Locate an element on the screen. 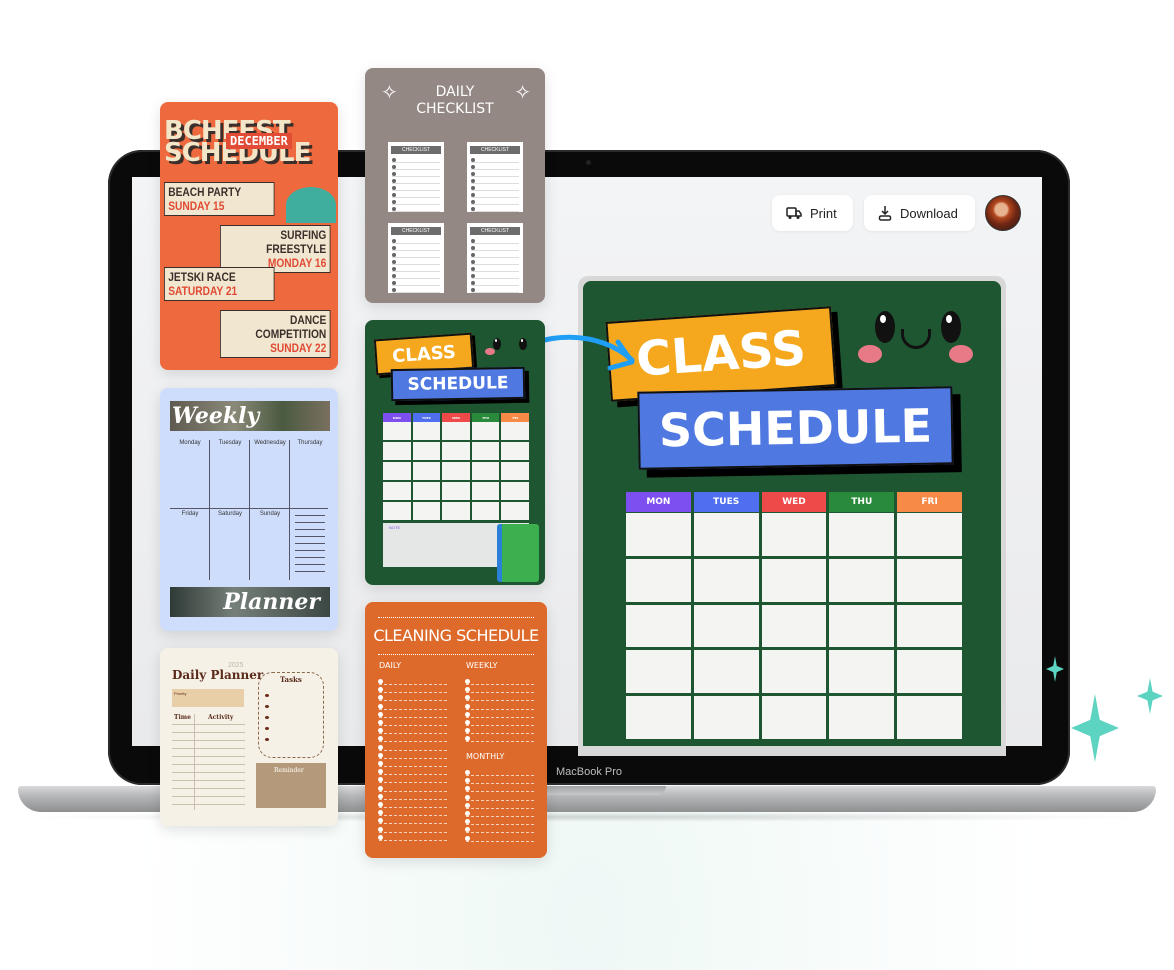 This screenshot has width=1174, height=970. fest-month: DECEMBER is located at coordinates (259, 141).